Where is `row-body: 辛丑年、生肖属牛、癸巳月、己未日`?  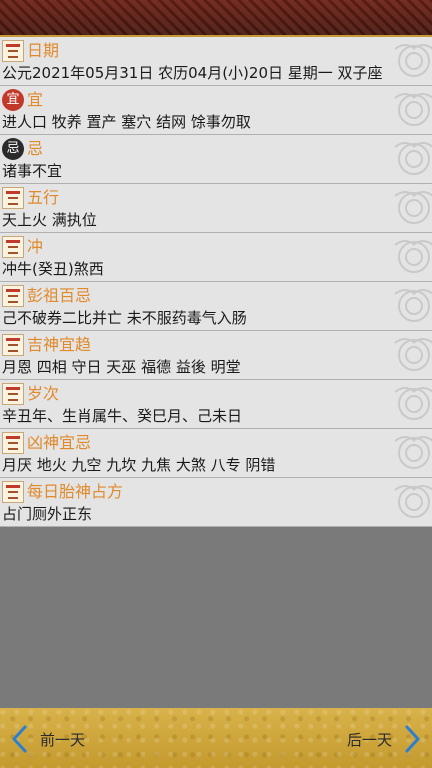 row-body: 辛丑年、生肖属牛、癸巳月、己未日 is located at coordinates (122, 416).